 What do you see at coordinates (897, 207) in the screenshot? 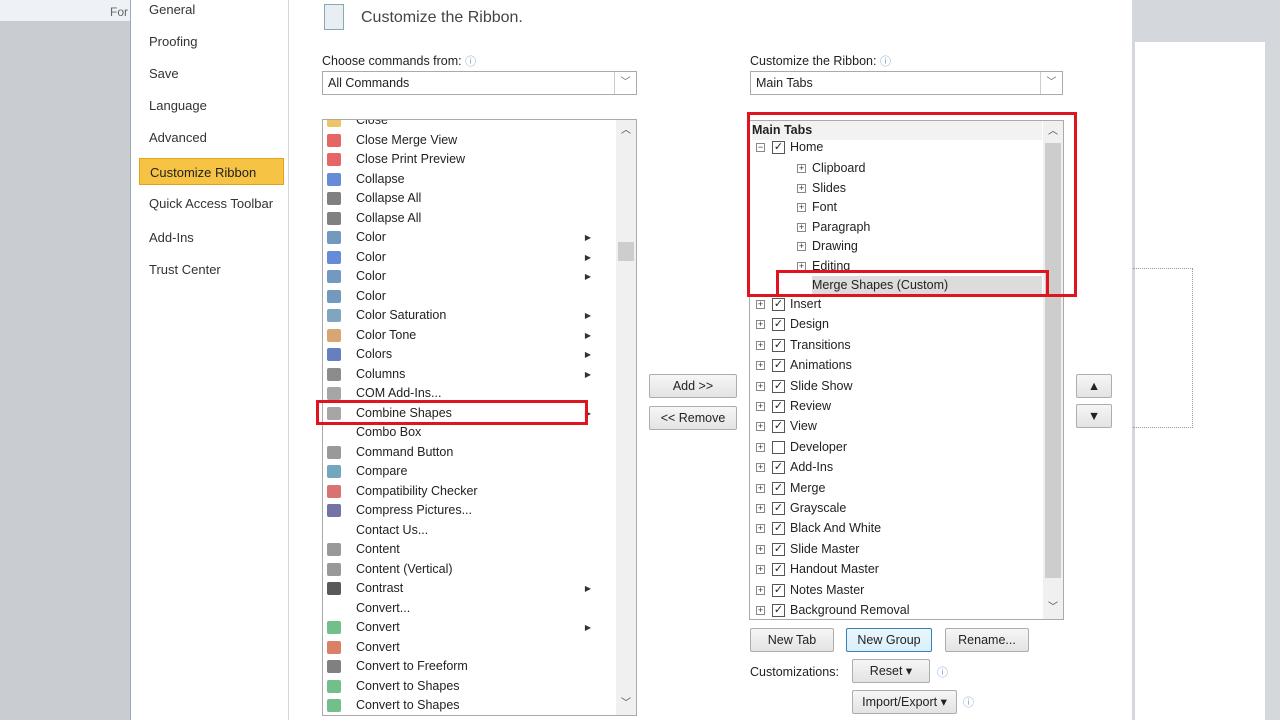
I see `tree-group: + Font` at bounding box center [897, 207].